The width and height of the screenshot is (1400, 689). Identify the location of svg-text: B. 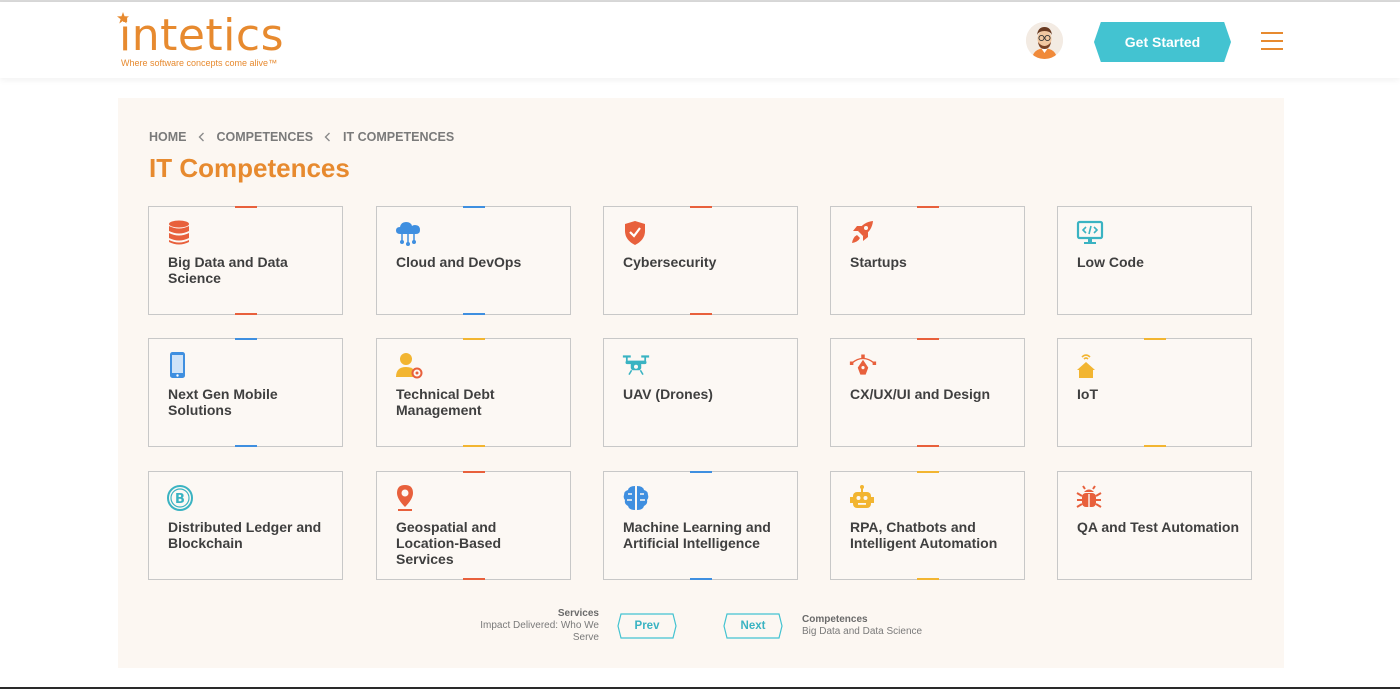
(180, 499).